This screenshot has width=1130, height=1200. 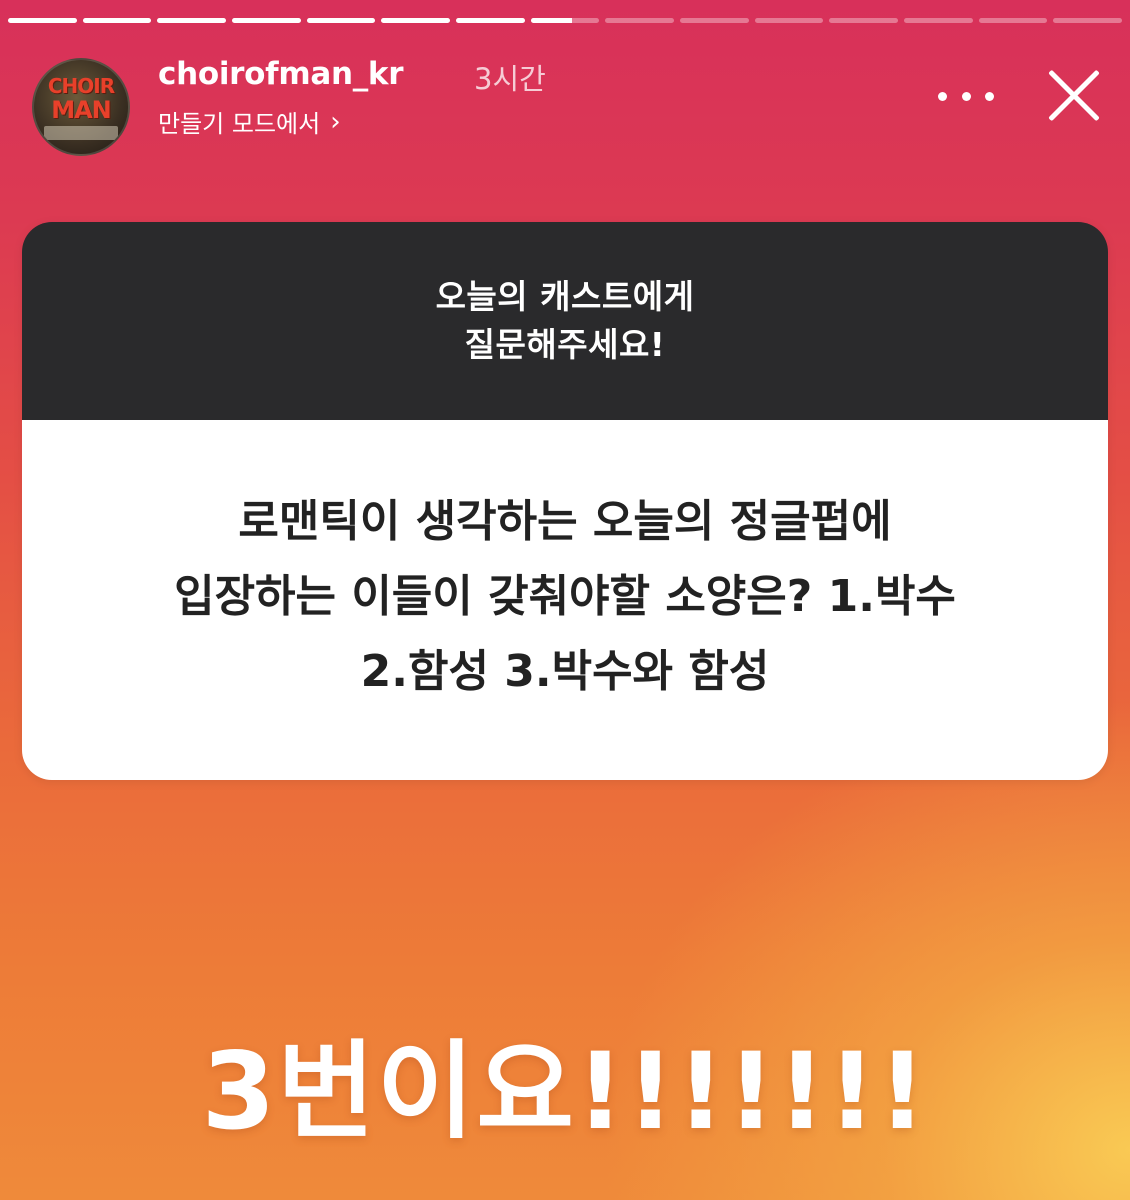 I want to click on prompt-line: 질문해주세요!, so click(x=565, y=344).